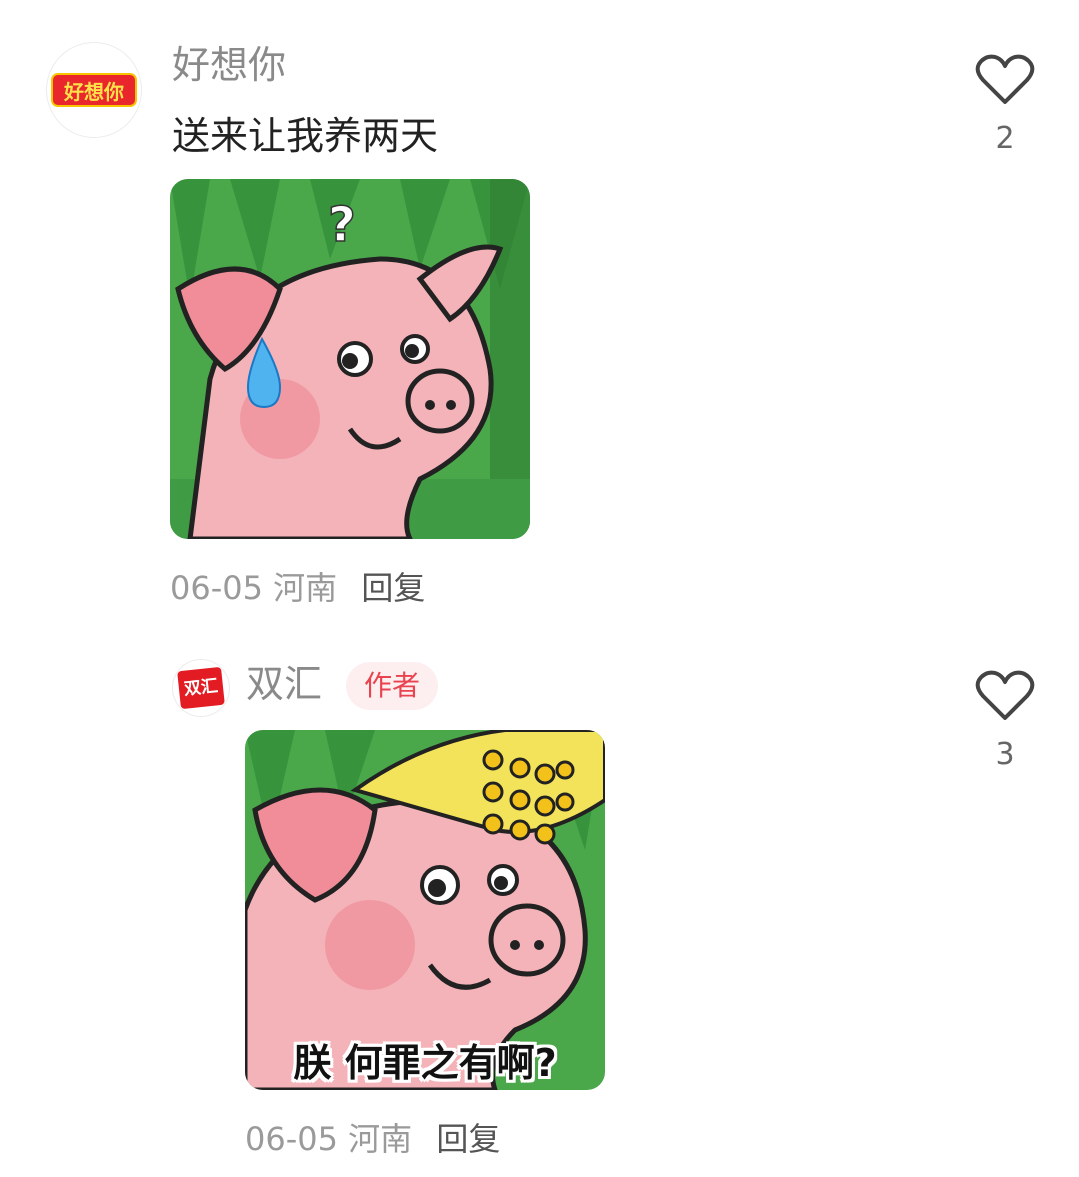 The width and height of the screenshot is (1079, 1177). I want to click on avatar: 双汇, so click(201, 688).